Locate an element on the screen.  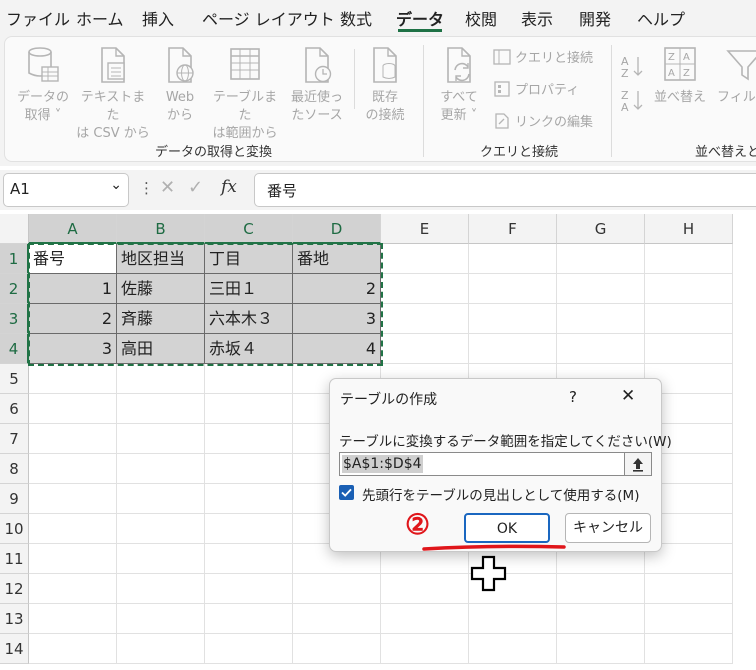
row-header-2: 2 is located at coordinates (14, 289).